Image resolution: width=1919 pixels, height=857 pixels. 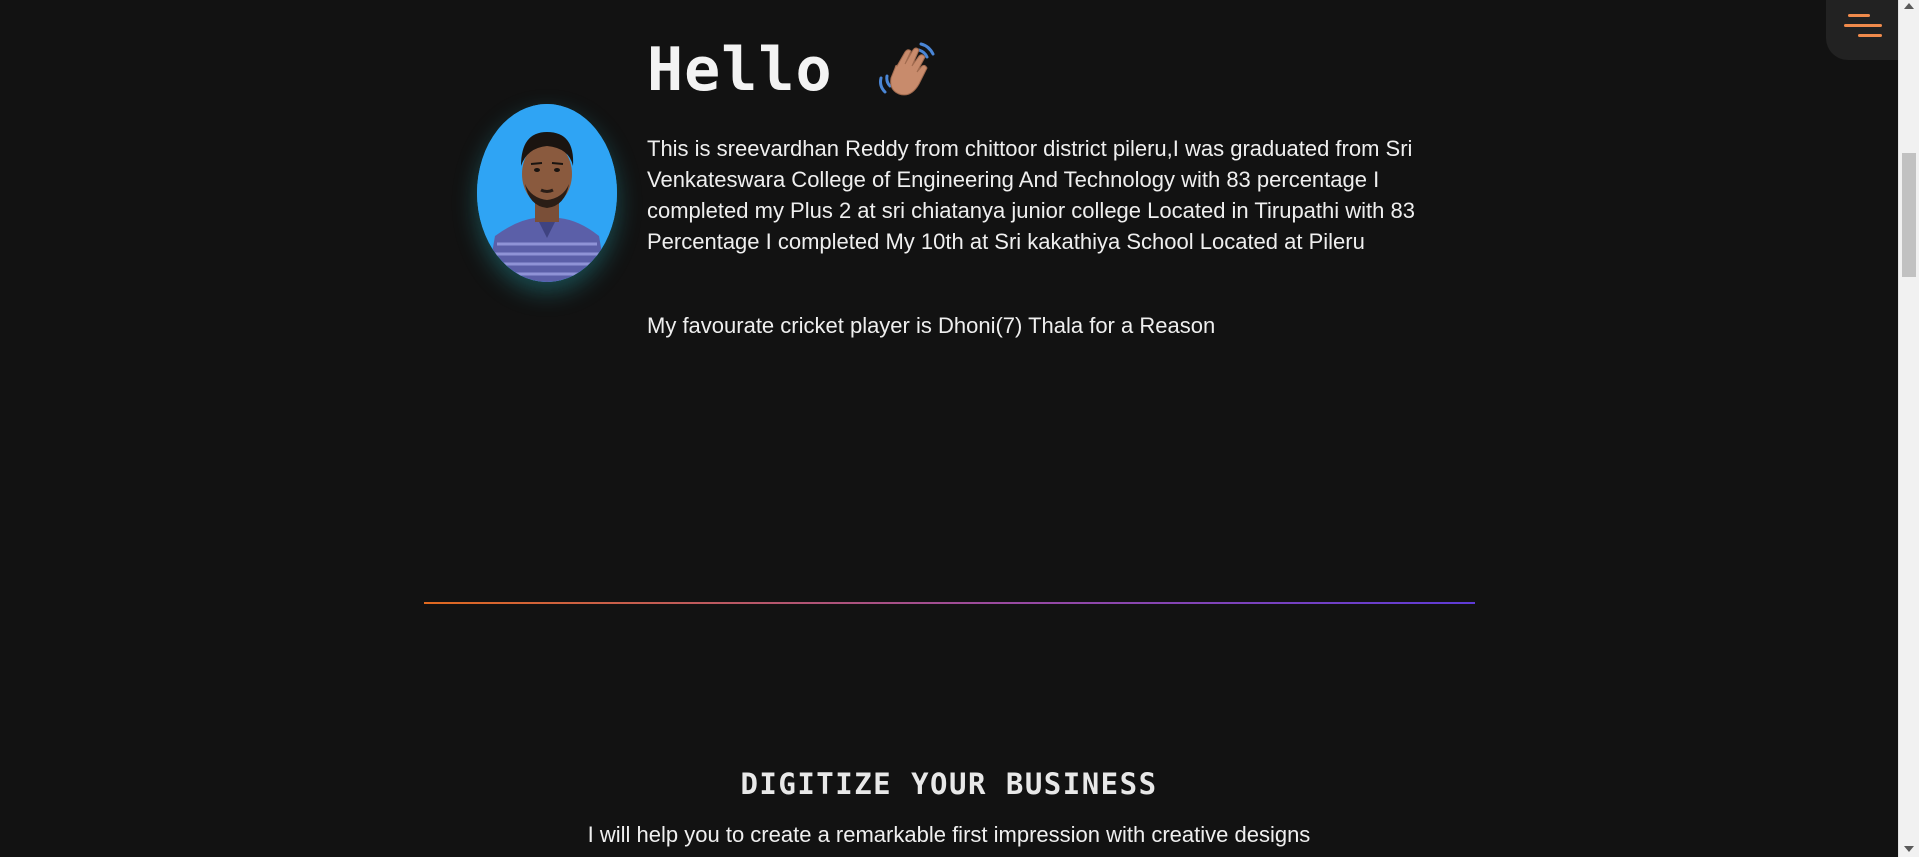 I want to click on hamburger-menu-icon, so click(x=1863, y=25).